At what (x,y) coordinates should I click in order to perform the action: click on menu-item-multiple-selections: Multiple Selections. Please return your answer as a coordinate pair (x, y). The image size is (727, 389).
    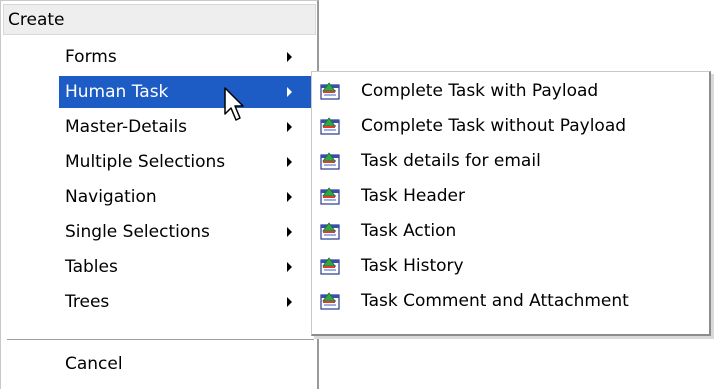
    Looking at the image, I should click on (159, 162).